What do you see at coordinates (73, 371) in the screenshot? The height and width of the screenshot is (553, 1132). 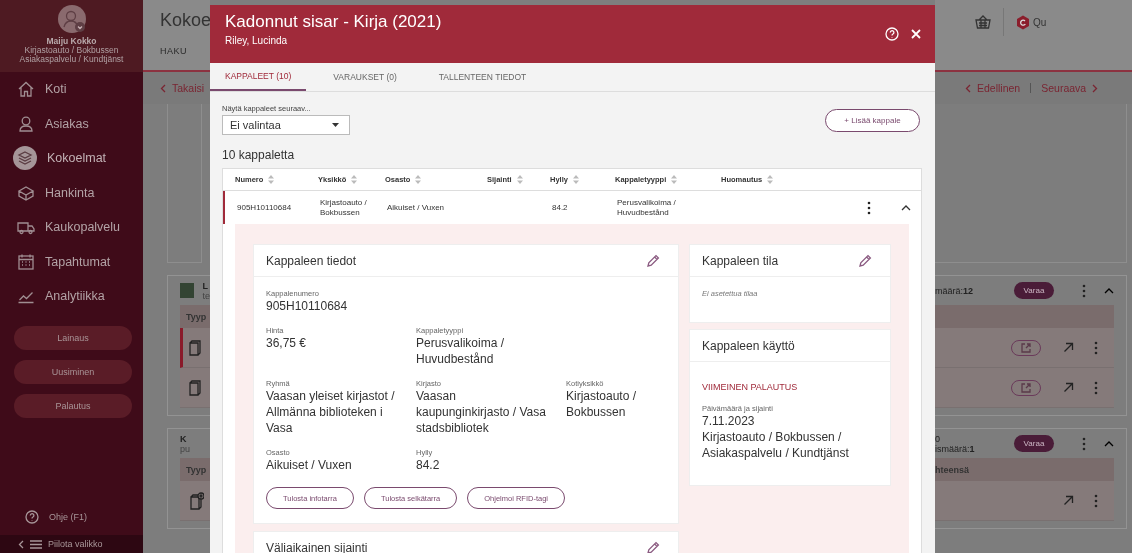 I see `quick-button: Uusiminen` at bounding box center [73, 371].